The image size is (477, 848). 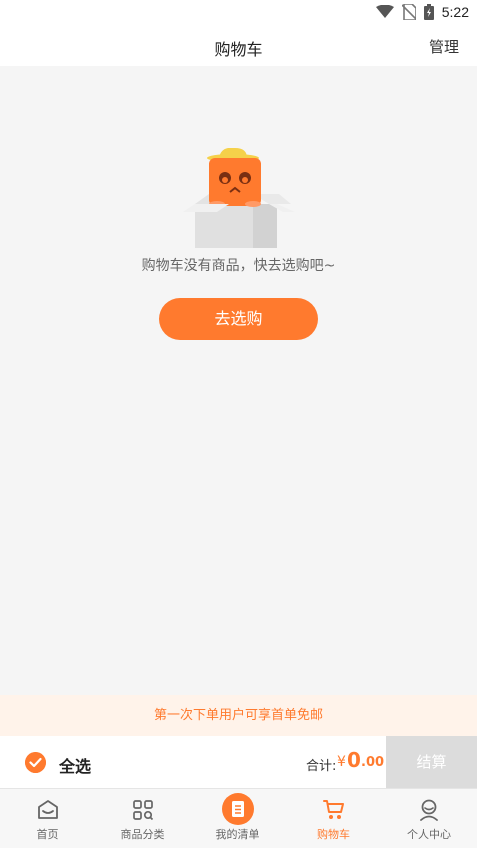 What do you see at coordinates (429, 834) in the screenshot?
I see `tab-label: 个人中心` at bounding box center [429, 834].